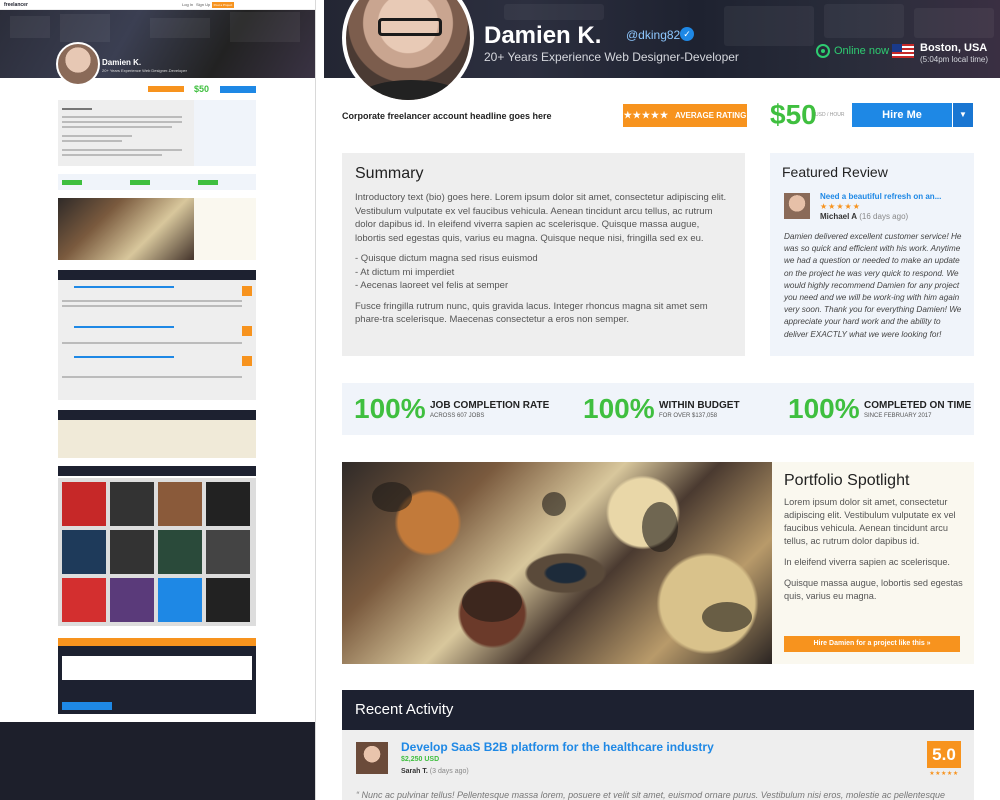  I want to click on thumb-skills, so click(157, 439).